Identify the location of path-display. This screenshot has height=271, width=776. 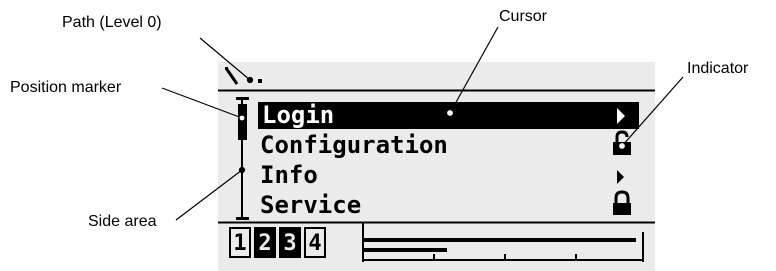
(243, 76).